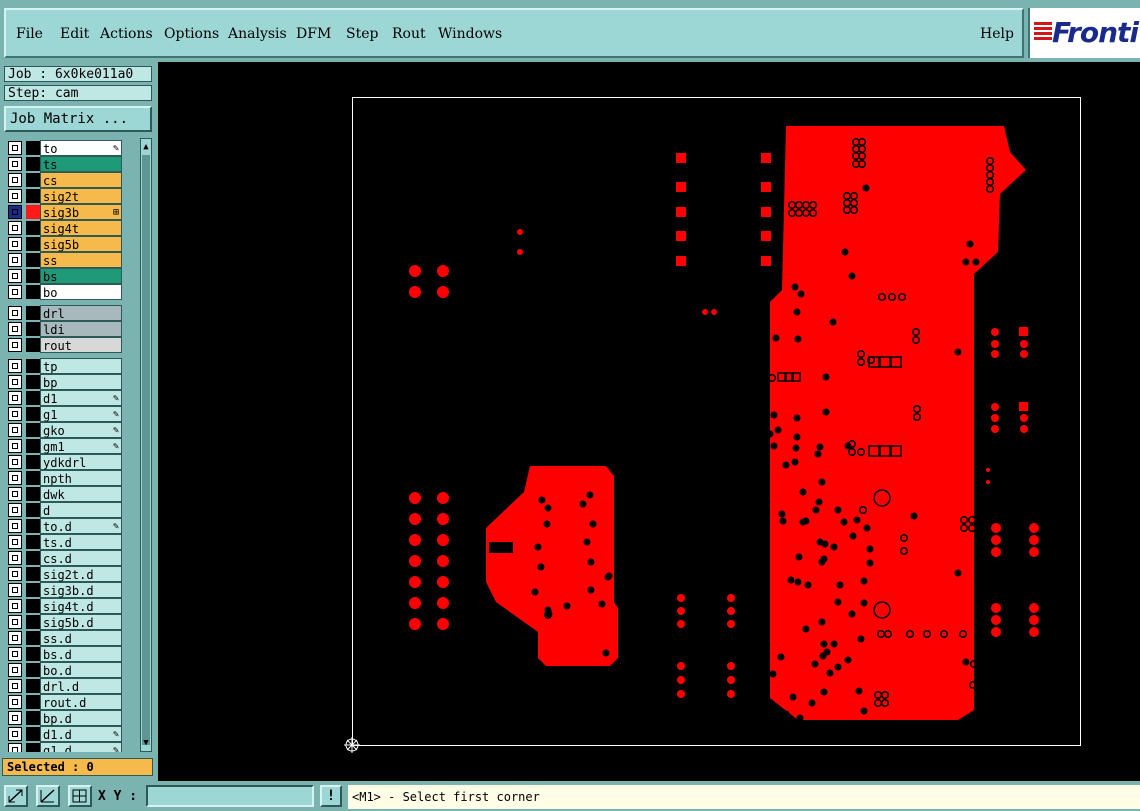 The height and width of the screenshot is (811, 1140). Describe the element at coordinates (313, 34) in the screenshot. I see `menu-dfm: DFM` at that location.